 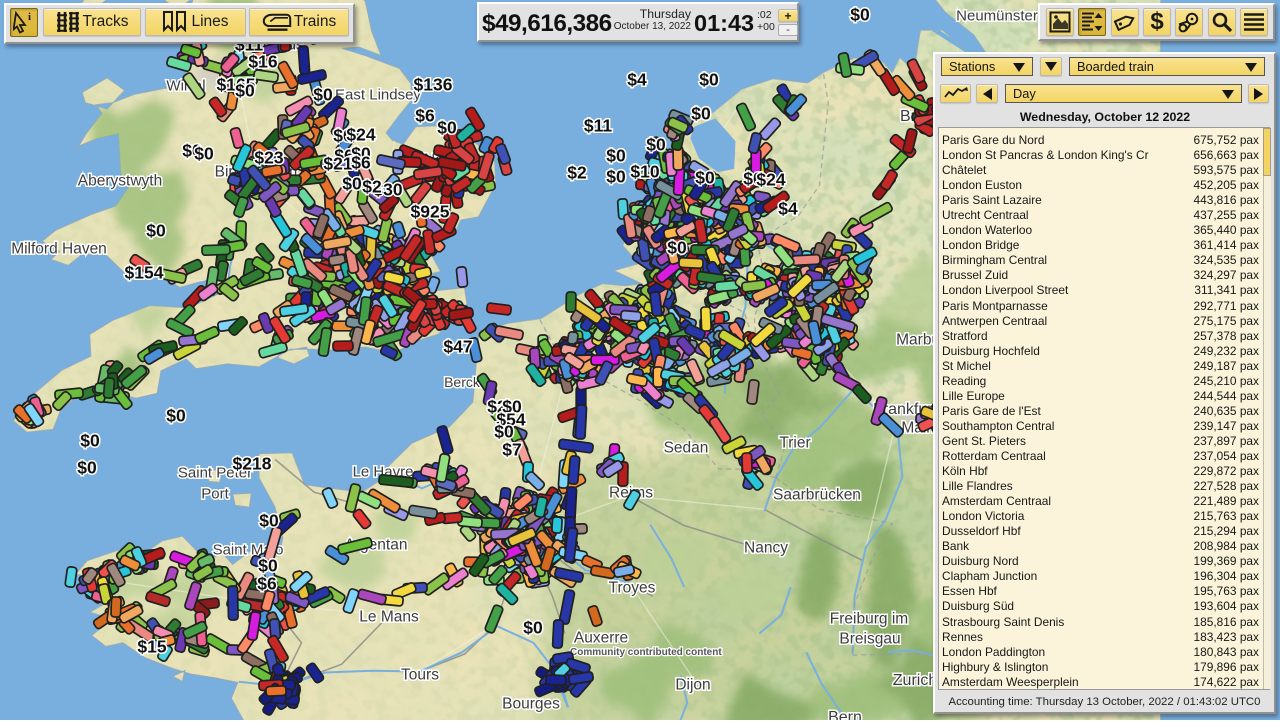 I want to click on svg-text: i, so click(x=29, y=17).